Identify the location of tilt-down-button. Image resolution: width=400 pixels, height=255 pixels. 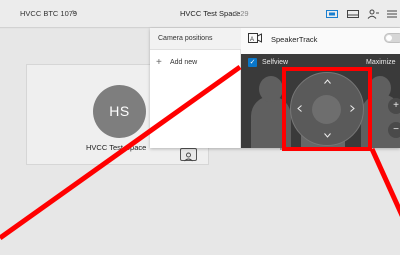
(327, 135).